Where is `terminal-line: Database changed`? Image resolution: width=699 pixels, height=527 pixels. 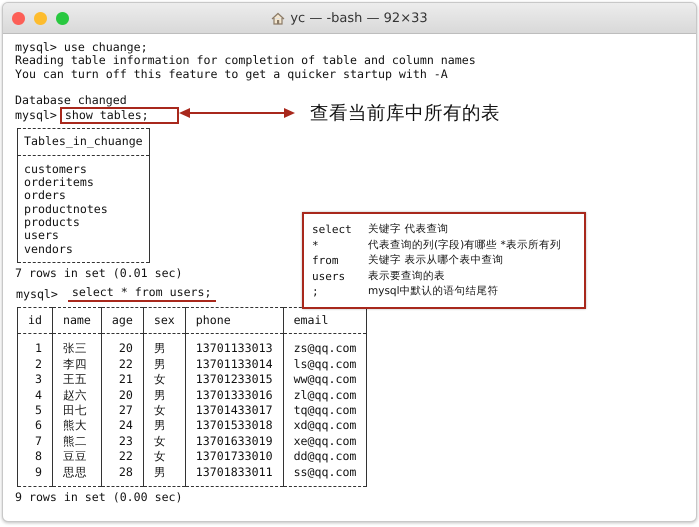
terminal-line: Database changed is located at coordinates (71, 101).